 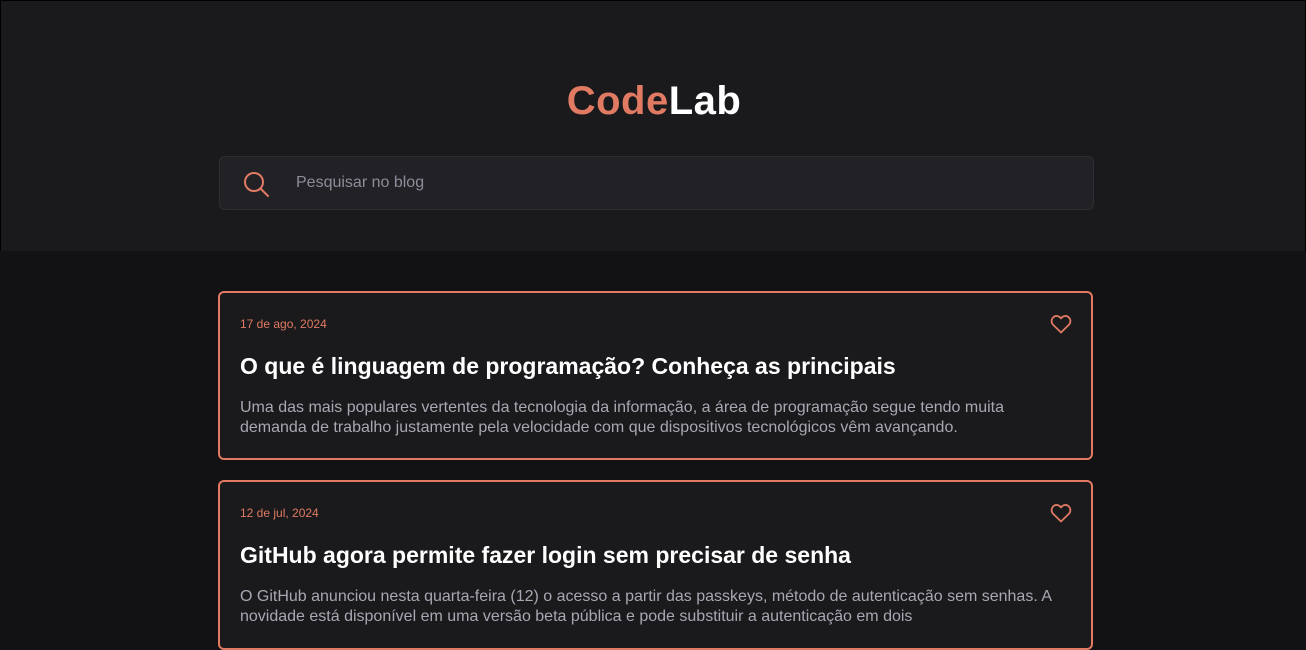 I want to click on post-date: 12 de jul, 2024, so click(x=279, y=513).